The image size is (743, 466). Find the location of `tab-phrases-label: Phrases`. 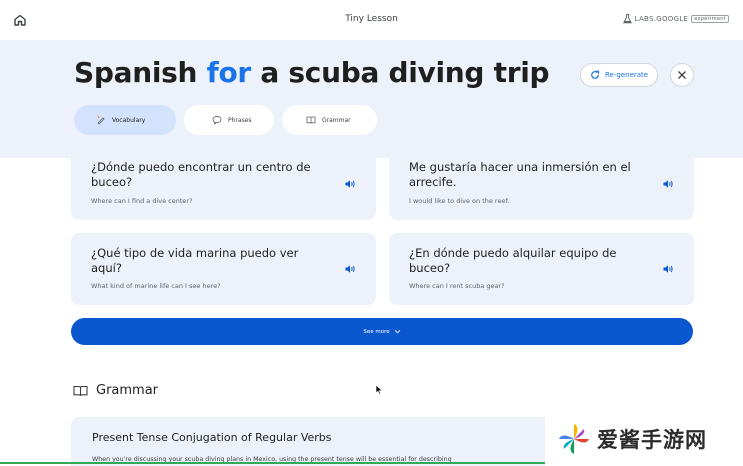

tab-phrases-label: Phrases is located at coordinates (240, 120).